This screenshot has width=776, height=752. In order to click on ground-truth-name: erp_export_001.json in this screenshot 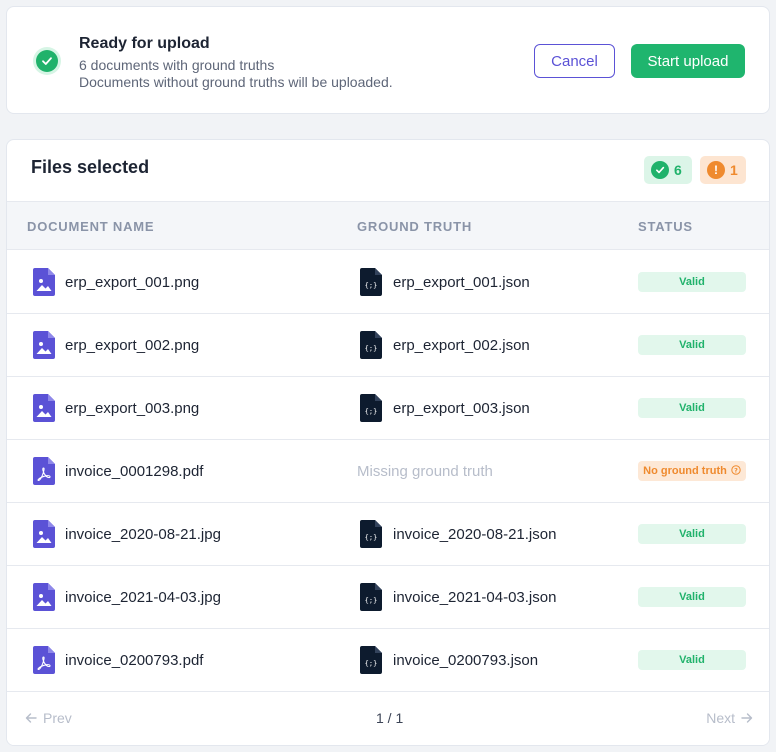, I will do `click(461, 282)`.